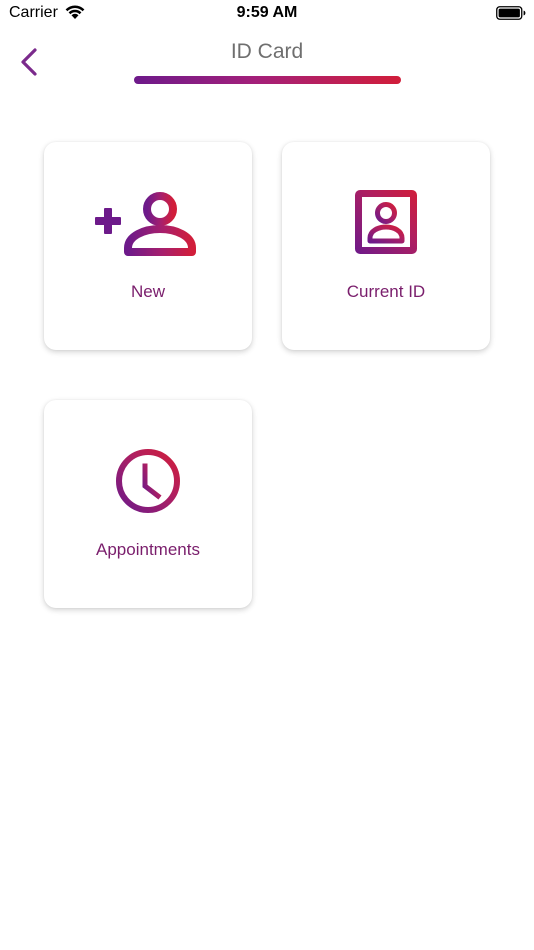 The height and width of the screenshot is (950, 534). Describe the element at coordinates (511, 13) in the screenshot. I see `battery-icon` at that location.